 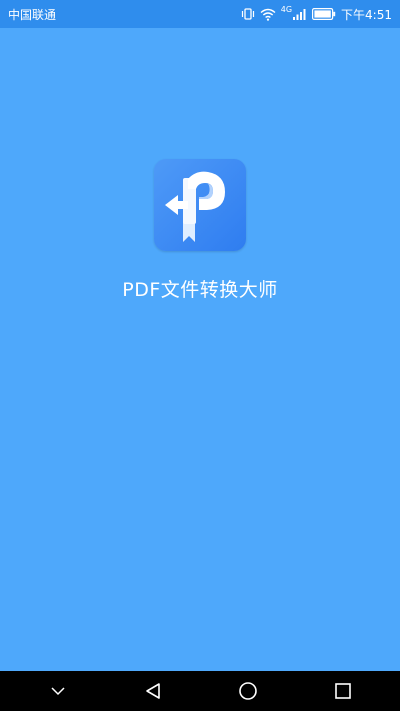 What do you see at coordinates (200, 205) in the screenshot?
I see `pdf-converter-logo-icon` at bounding box center [200, 205].